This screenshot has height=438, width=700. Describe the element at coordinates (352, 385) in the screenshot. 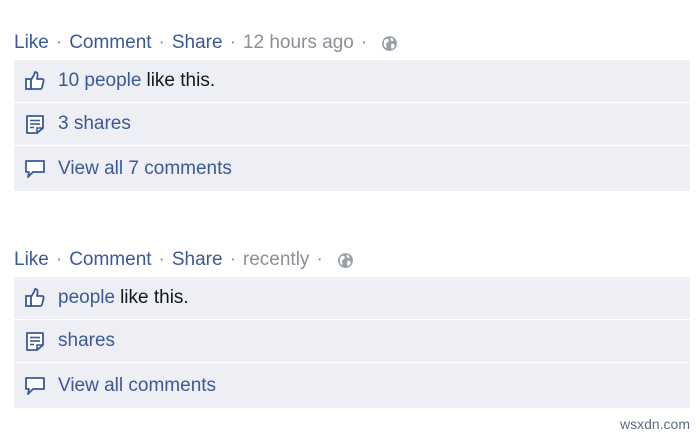

I see `comments-row: View all comments` at that location.